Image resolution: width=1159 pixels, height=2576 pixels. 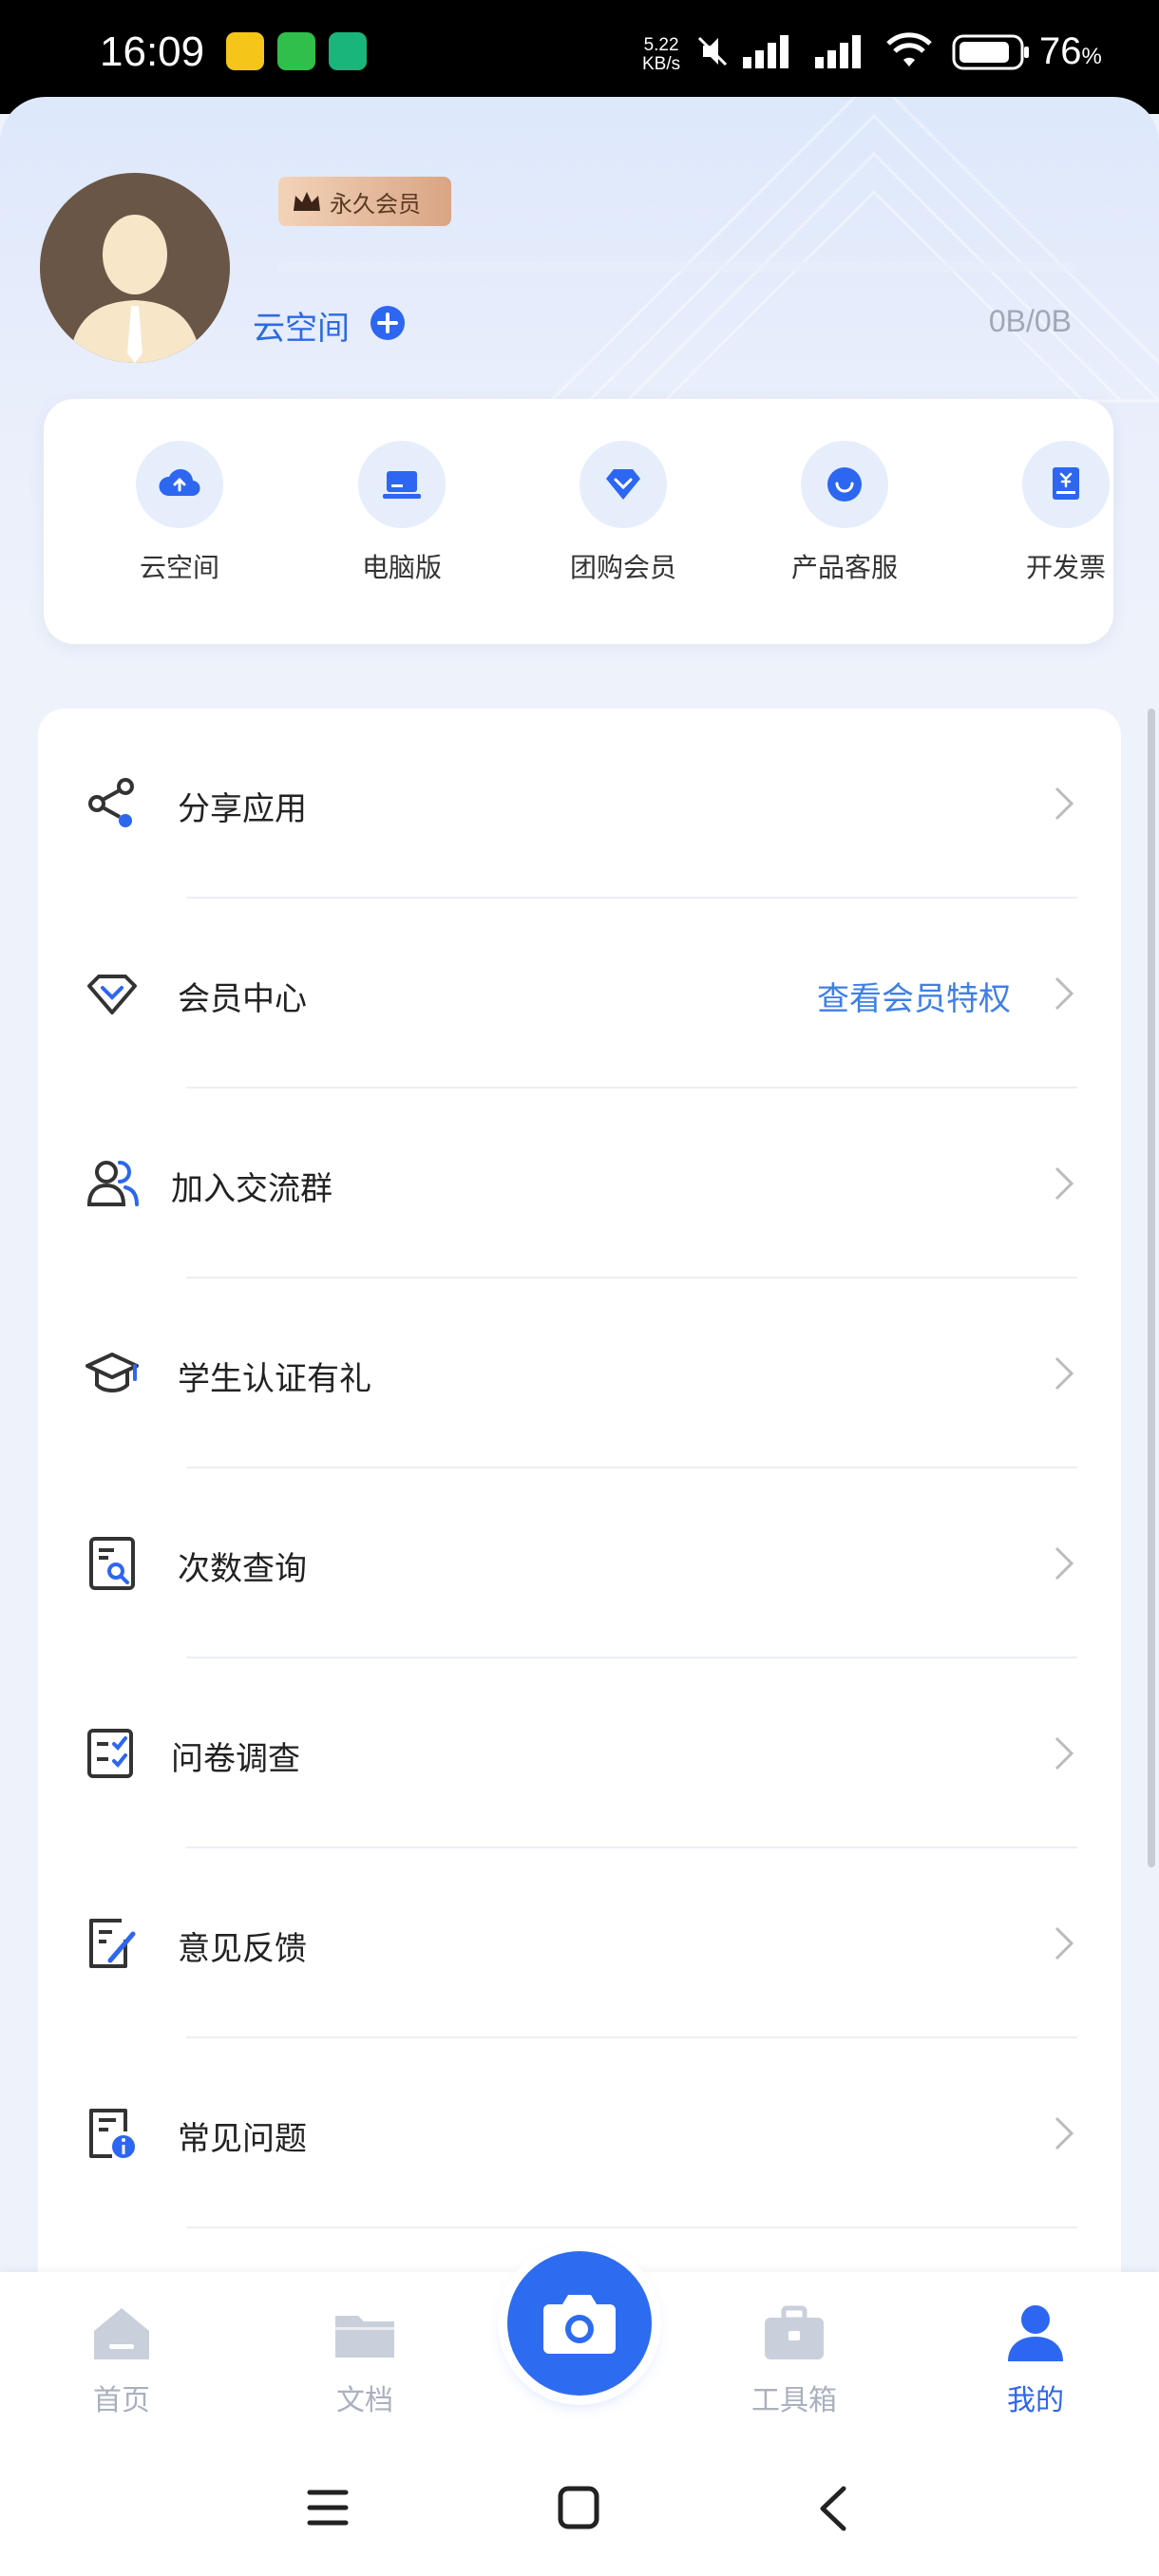 I want to click on divider, so click(x=631, y=2227).